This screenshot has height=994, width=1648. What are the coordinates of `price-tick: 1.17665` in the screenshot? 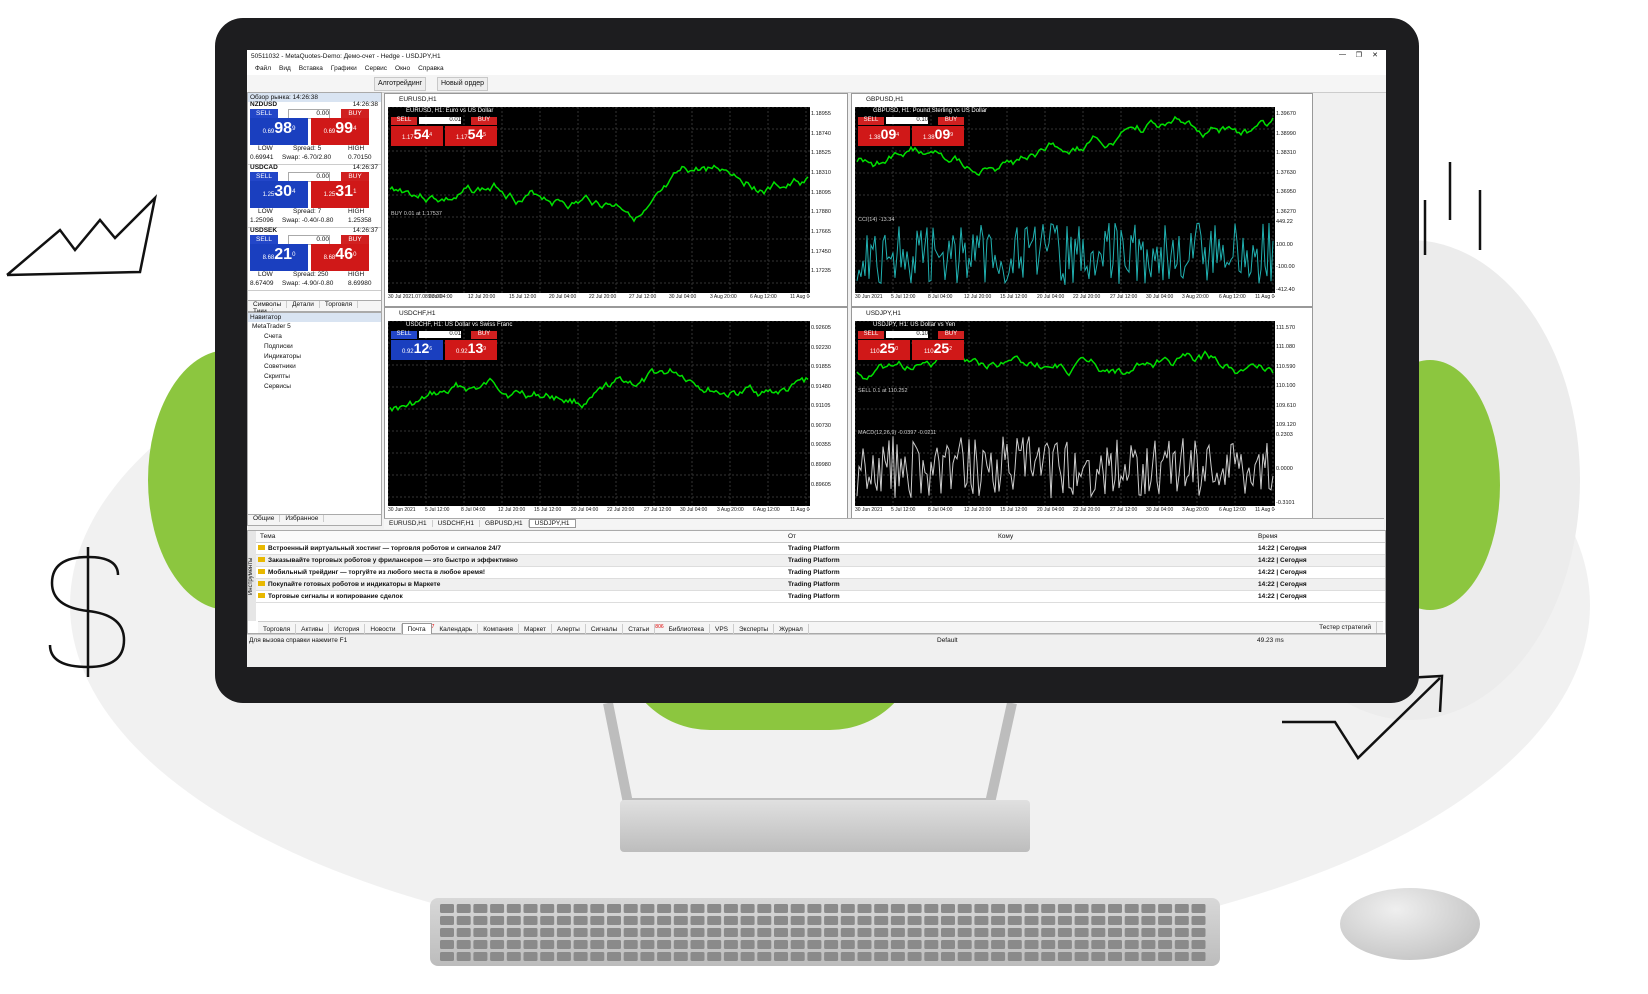 It's located at (821, 232).